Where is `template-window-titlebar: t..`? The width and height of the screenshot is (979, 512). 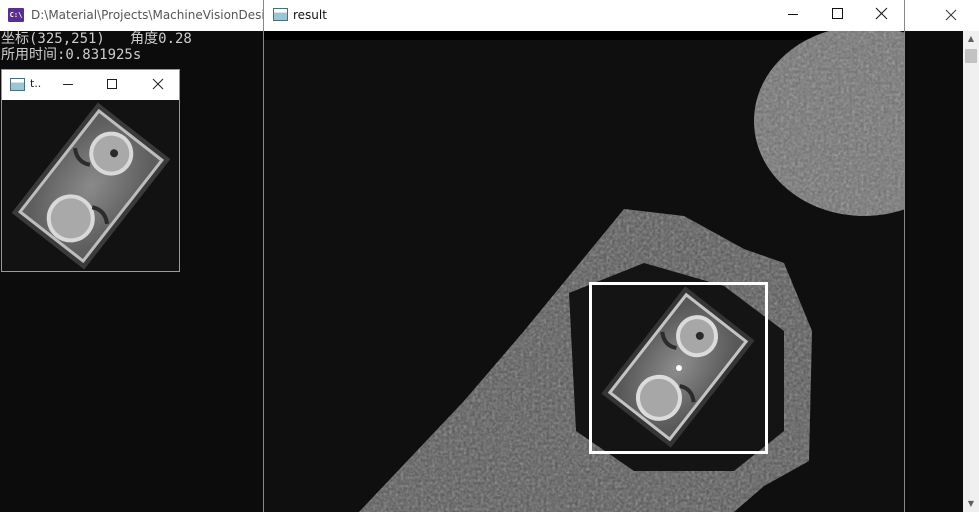
template-window-titlebar: t.. is located at coordinates (90, 84).